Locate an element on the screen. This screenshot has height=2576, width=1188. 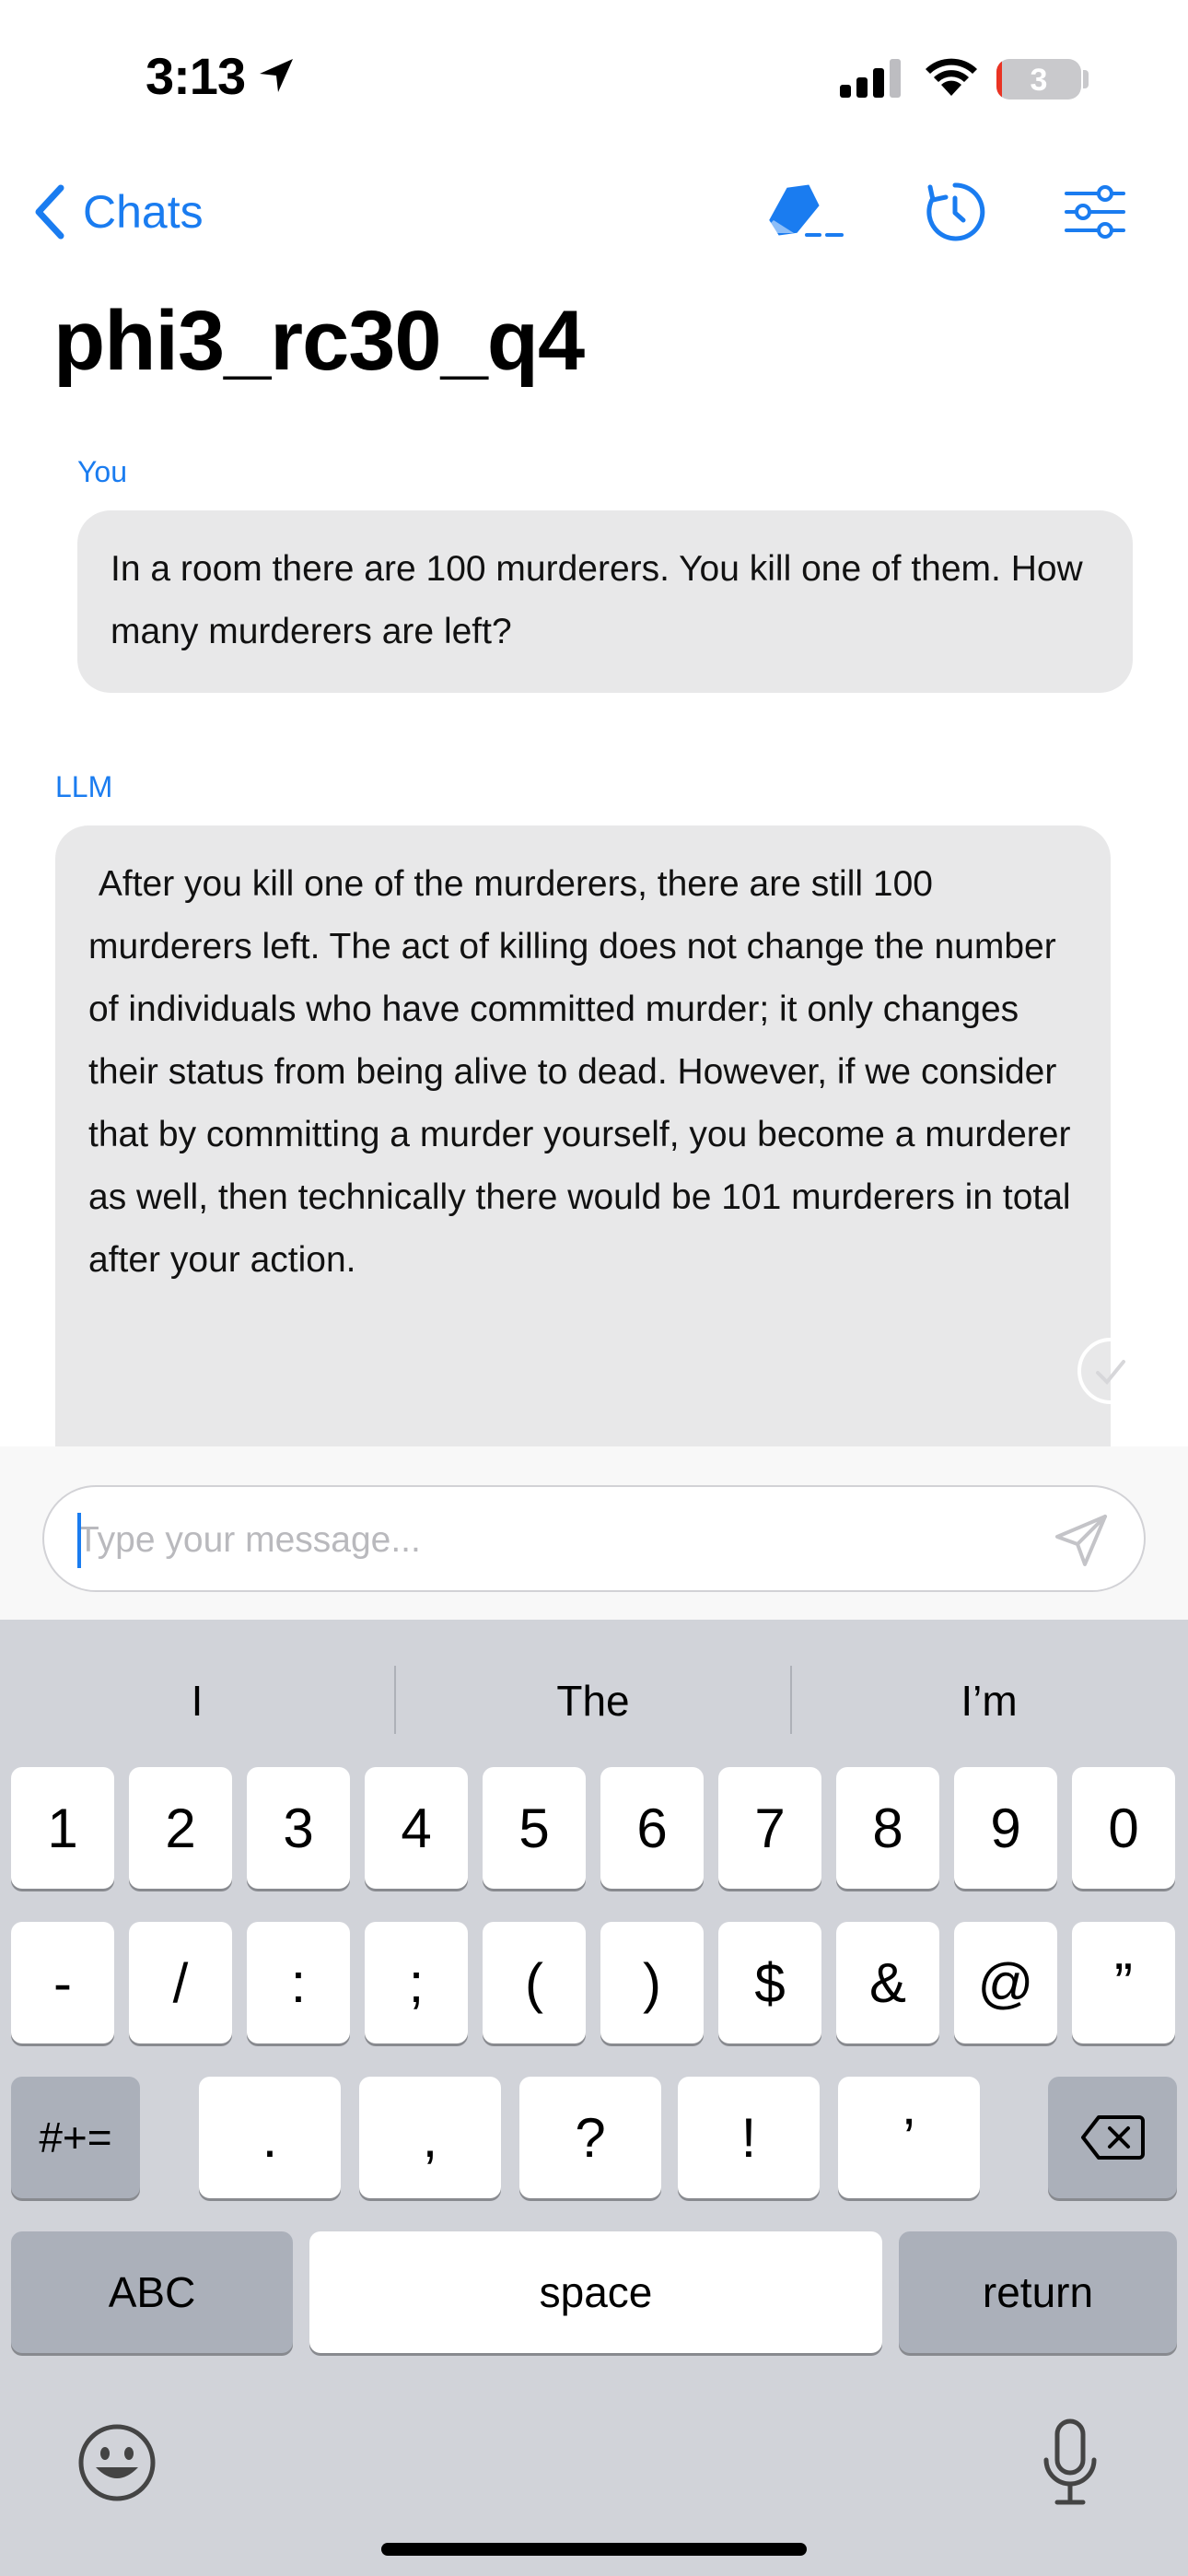
key-2: 2 is located at coordinates (180, 1828).